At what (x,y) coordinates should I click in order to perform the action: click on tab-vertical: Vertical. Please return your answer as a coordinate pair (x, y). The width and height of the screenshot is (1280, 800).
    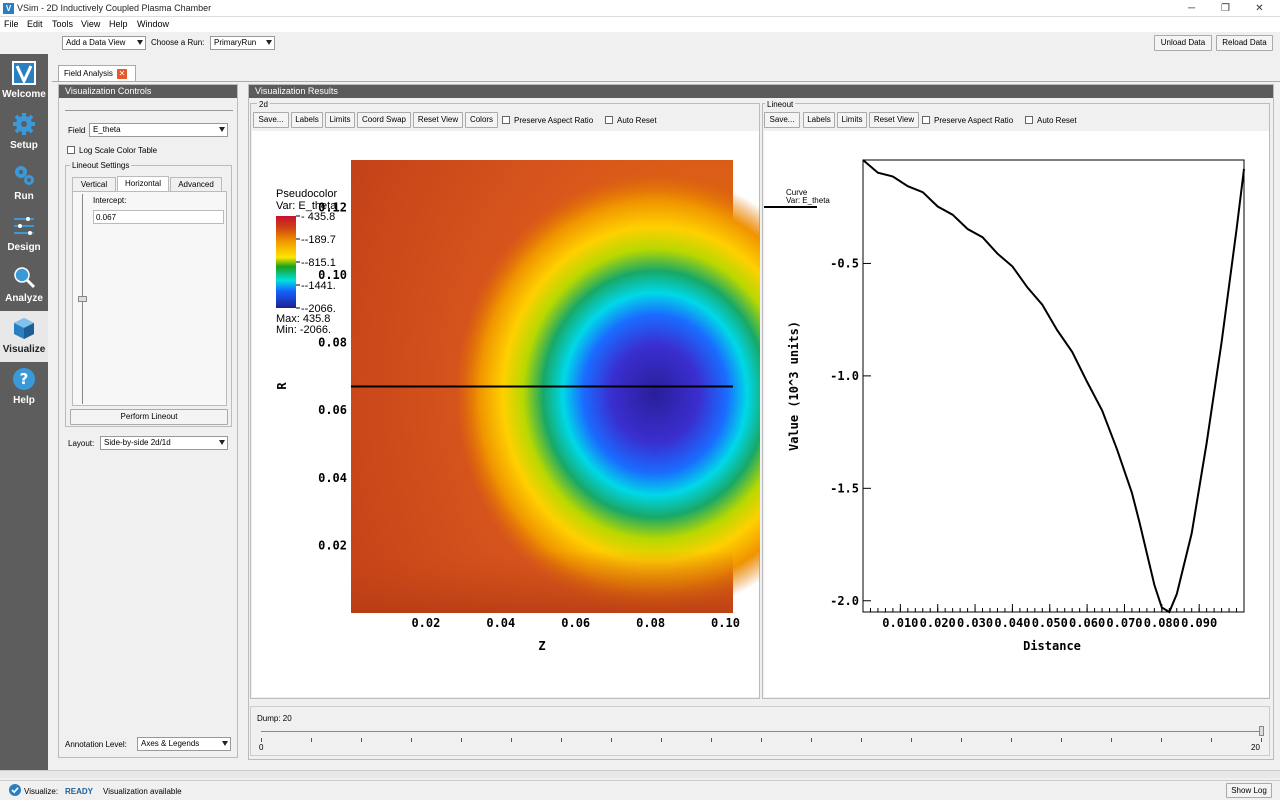
    Looking at the image, I should click on (94, 184).